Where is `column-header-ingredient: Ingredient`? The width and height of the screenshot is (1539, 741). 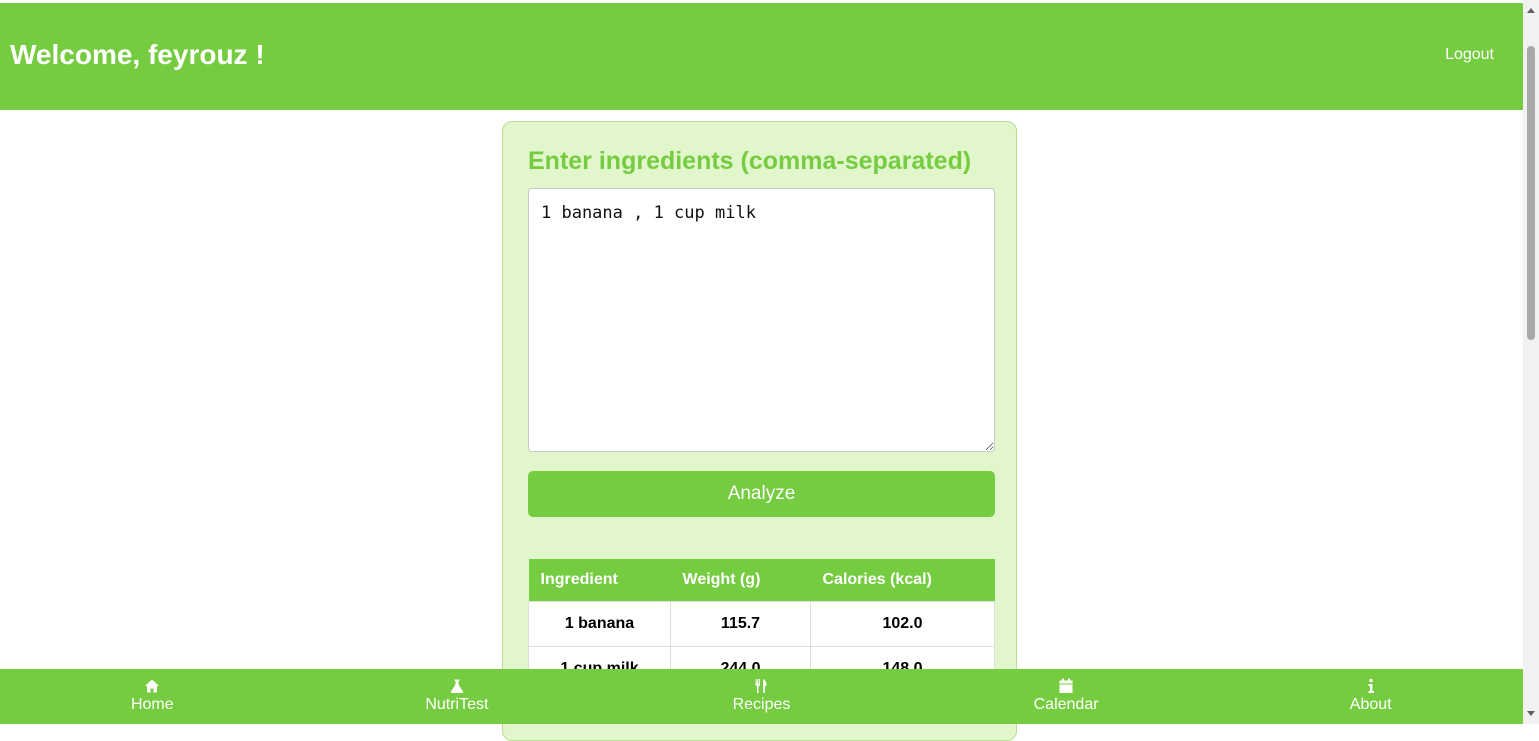
column-header-ingredient: Ingredient is located at coordinates (599, 580).